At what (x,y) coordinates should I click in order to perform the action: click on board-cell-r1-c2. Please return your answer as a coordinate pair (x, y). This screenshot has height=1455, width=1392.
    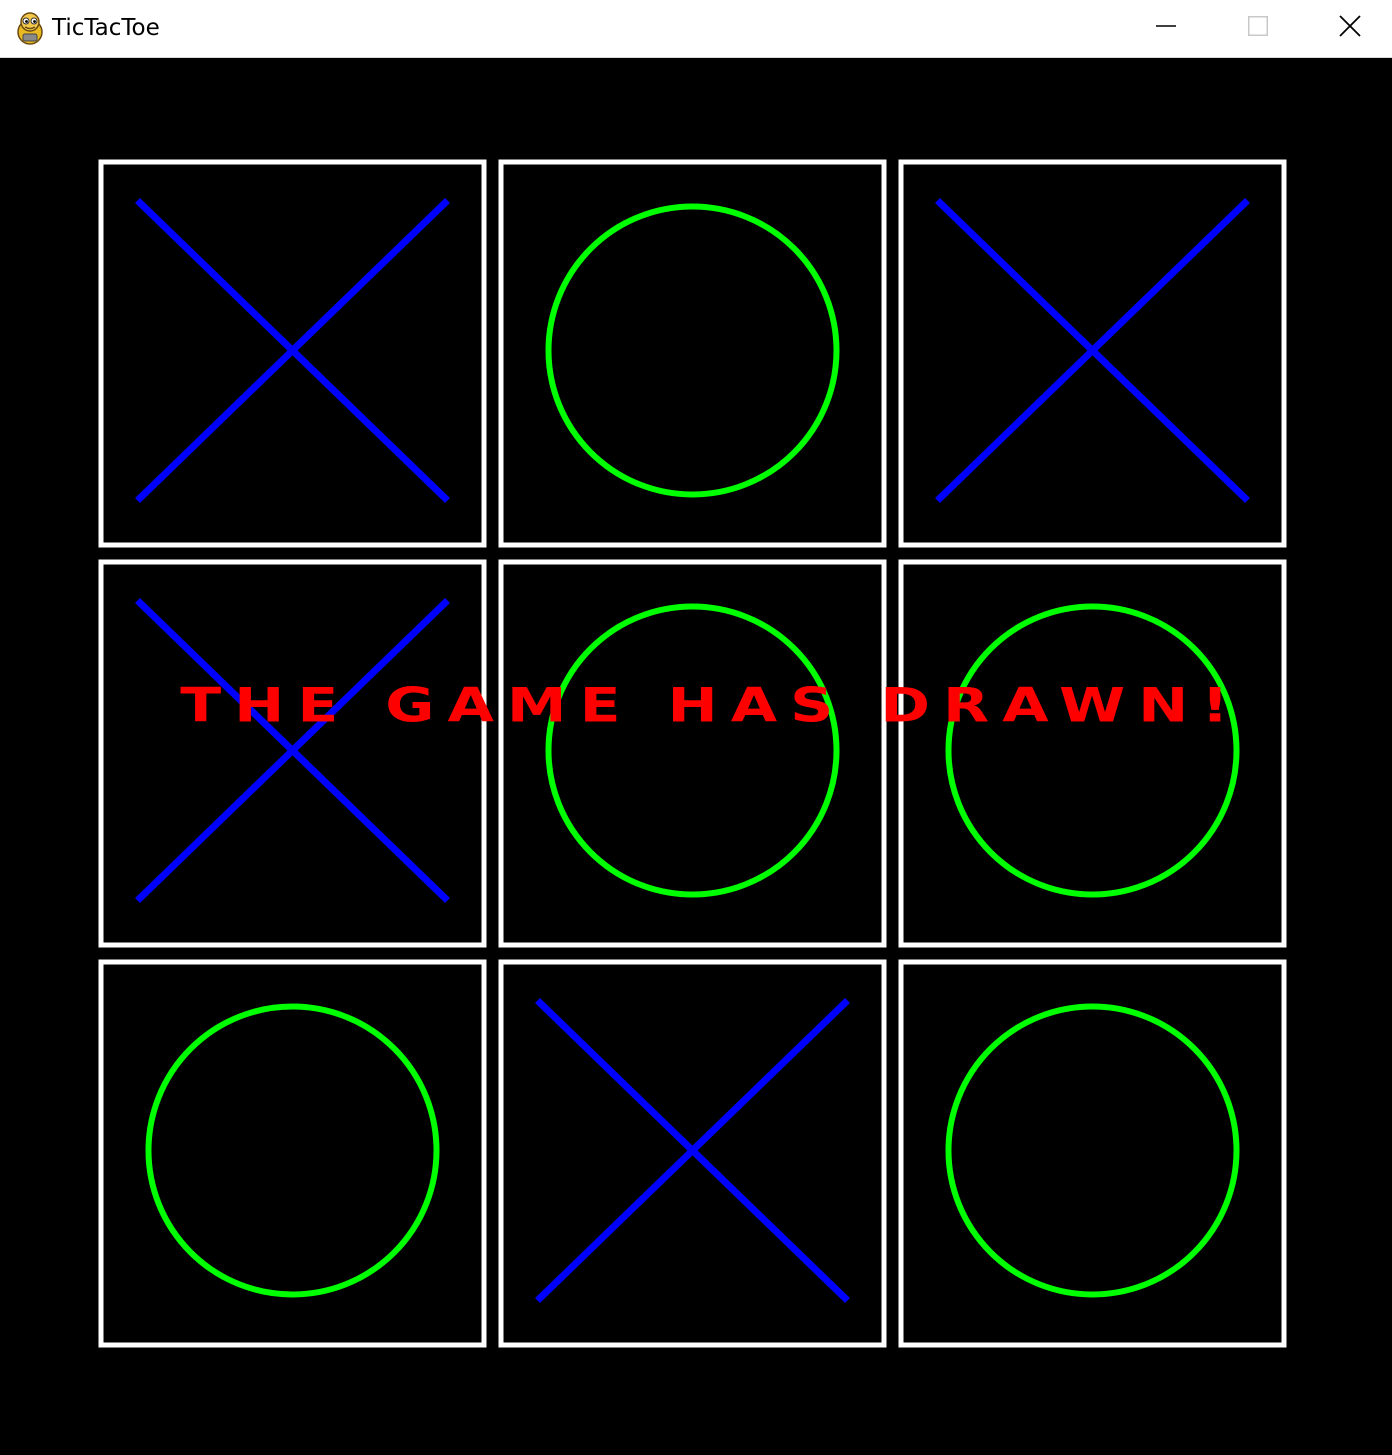
    Looking at the image, I should click on (692, 353).